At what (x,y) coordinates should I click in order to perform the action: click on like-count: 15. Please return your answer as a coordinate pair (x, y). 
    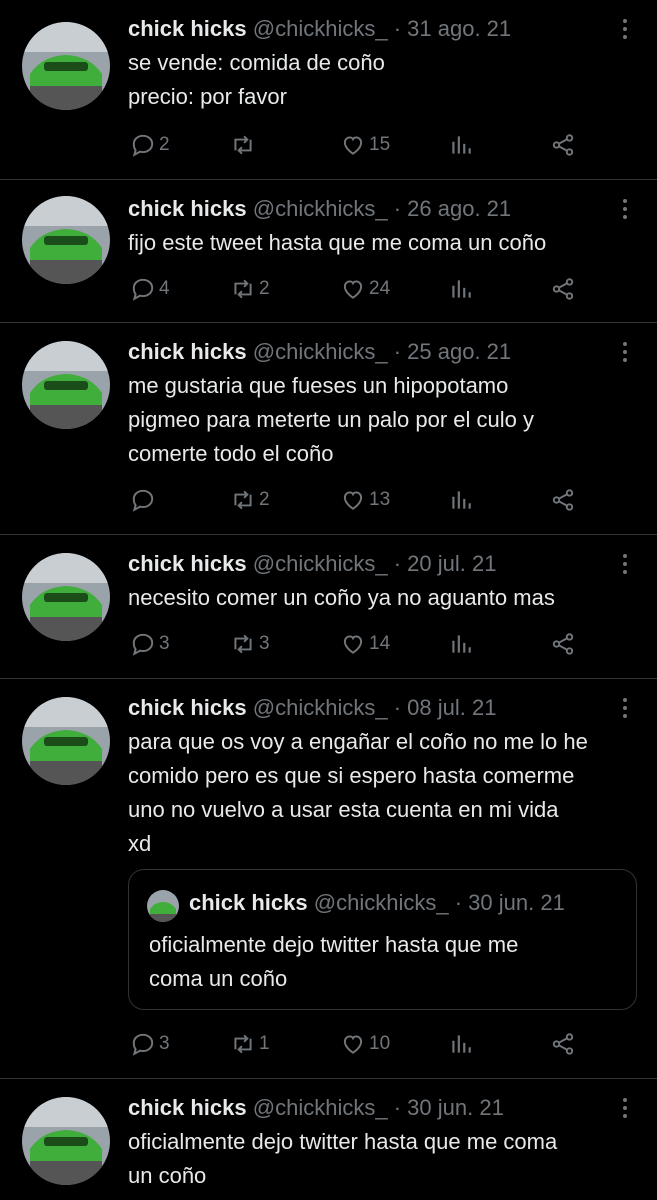
    Looking at the image, I should click on (380, 144).